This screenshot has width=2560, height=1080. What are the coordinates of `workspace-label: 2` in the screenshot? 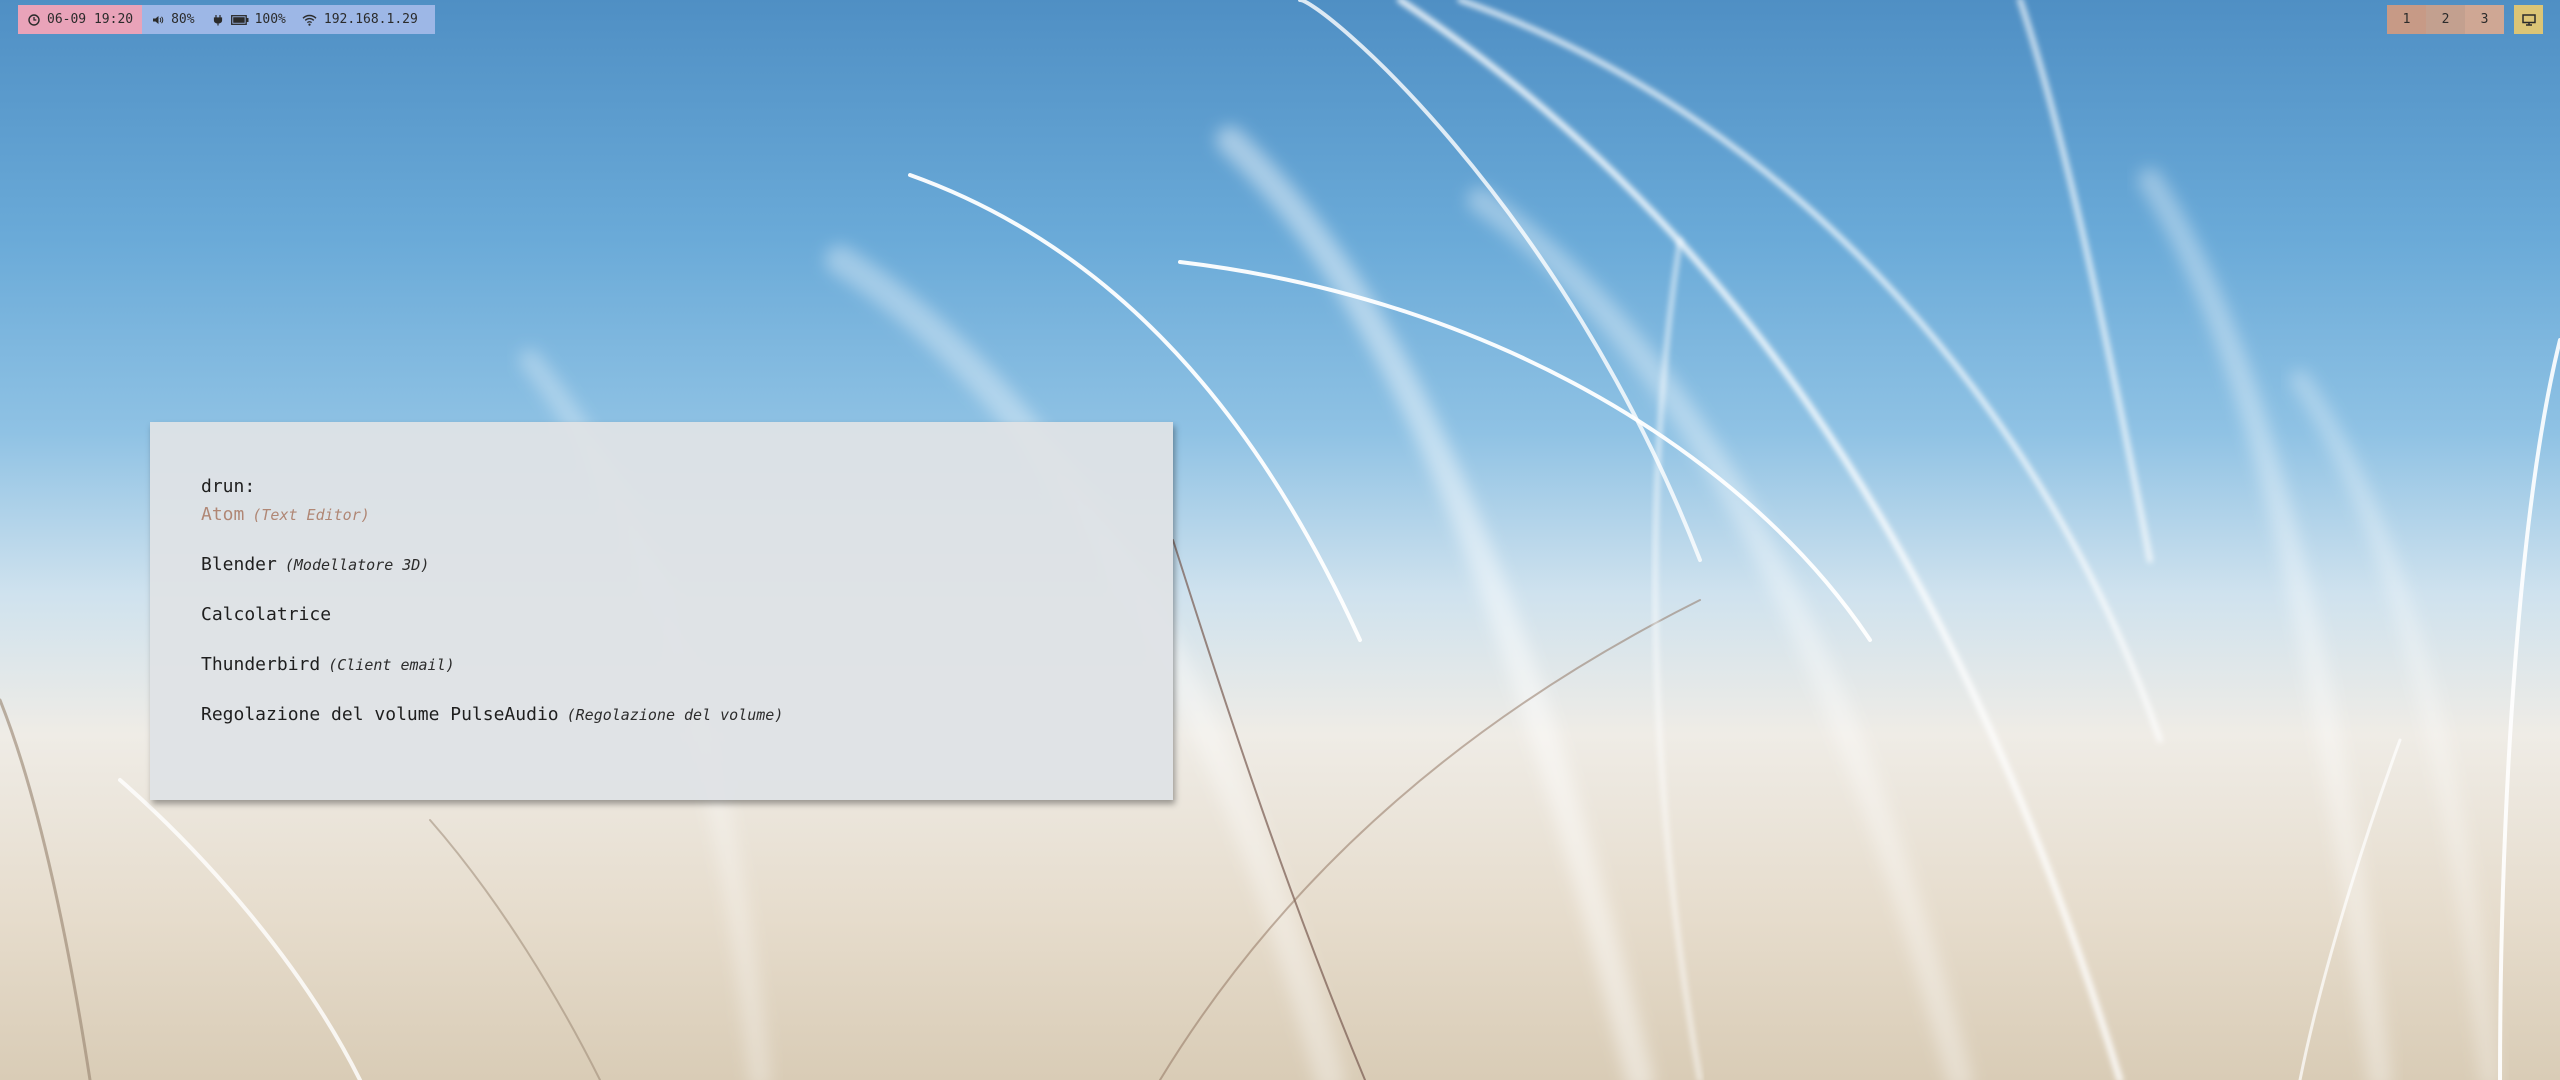 It's located at (2445, 19).